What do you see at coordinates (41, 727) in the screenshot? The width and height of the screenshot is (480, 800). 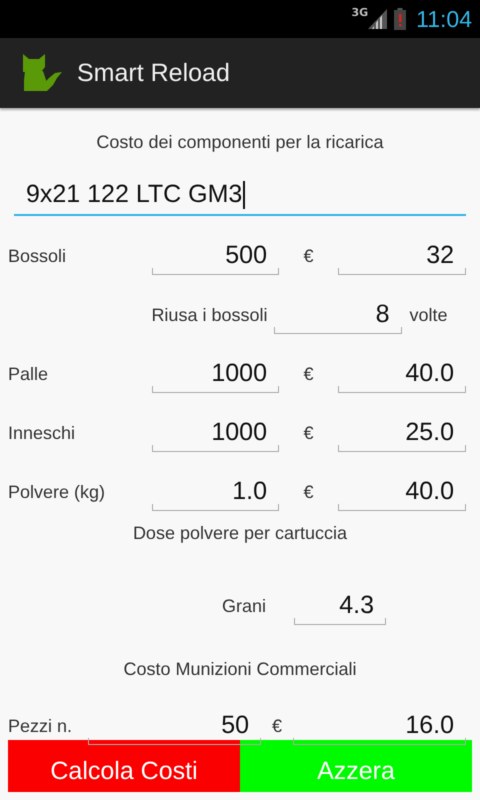 I see `field-label: Pezzi n.` at bounding box center [41, 727].